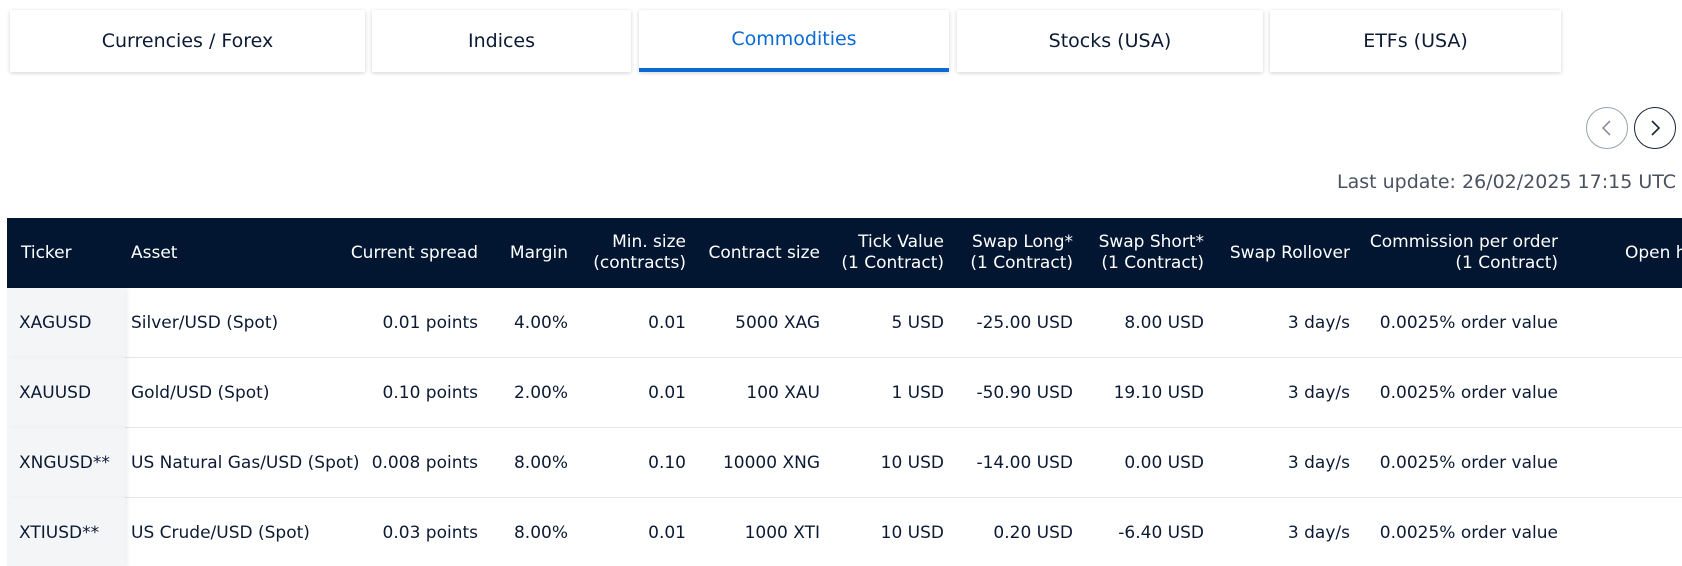 Image resolution: width=1682 pixels, height=566 pixels. I want to click on header-swap-rollover: Swap Rollover, so click(1289, 252).